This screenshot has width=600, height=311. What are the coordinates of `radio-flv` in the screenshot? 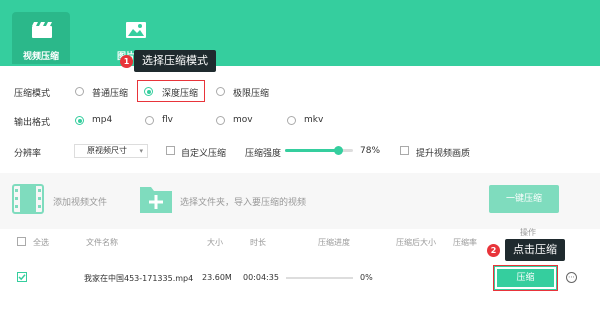 It's located at (149, 120).